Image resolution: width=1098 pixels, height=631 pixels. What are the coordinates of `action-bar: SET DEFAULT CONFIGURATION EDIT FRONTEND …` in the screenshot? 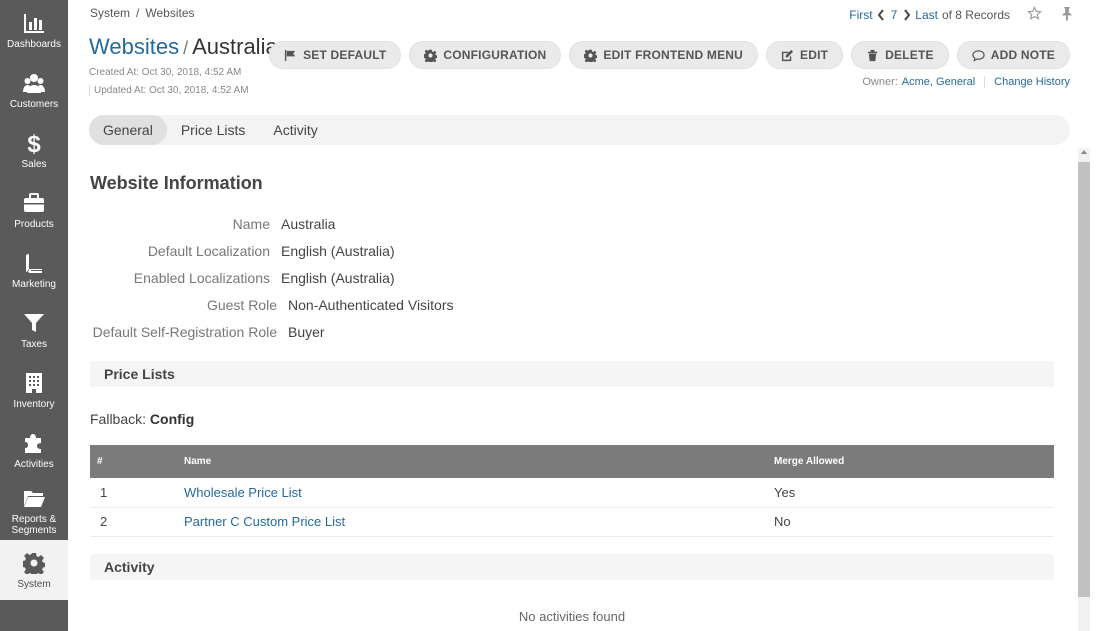 It's located at (669, 55).